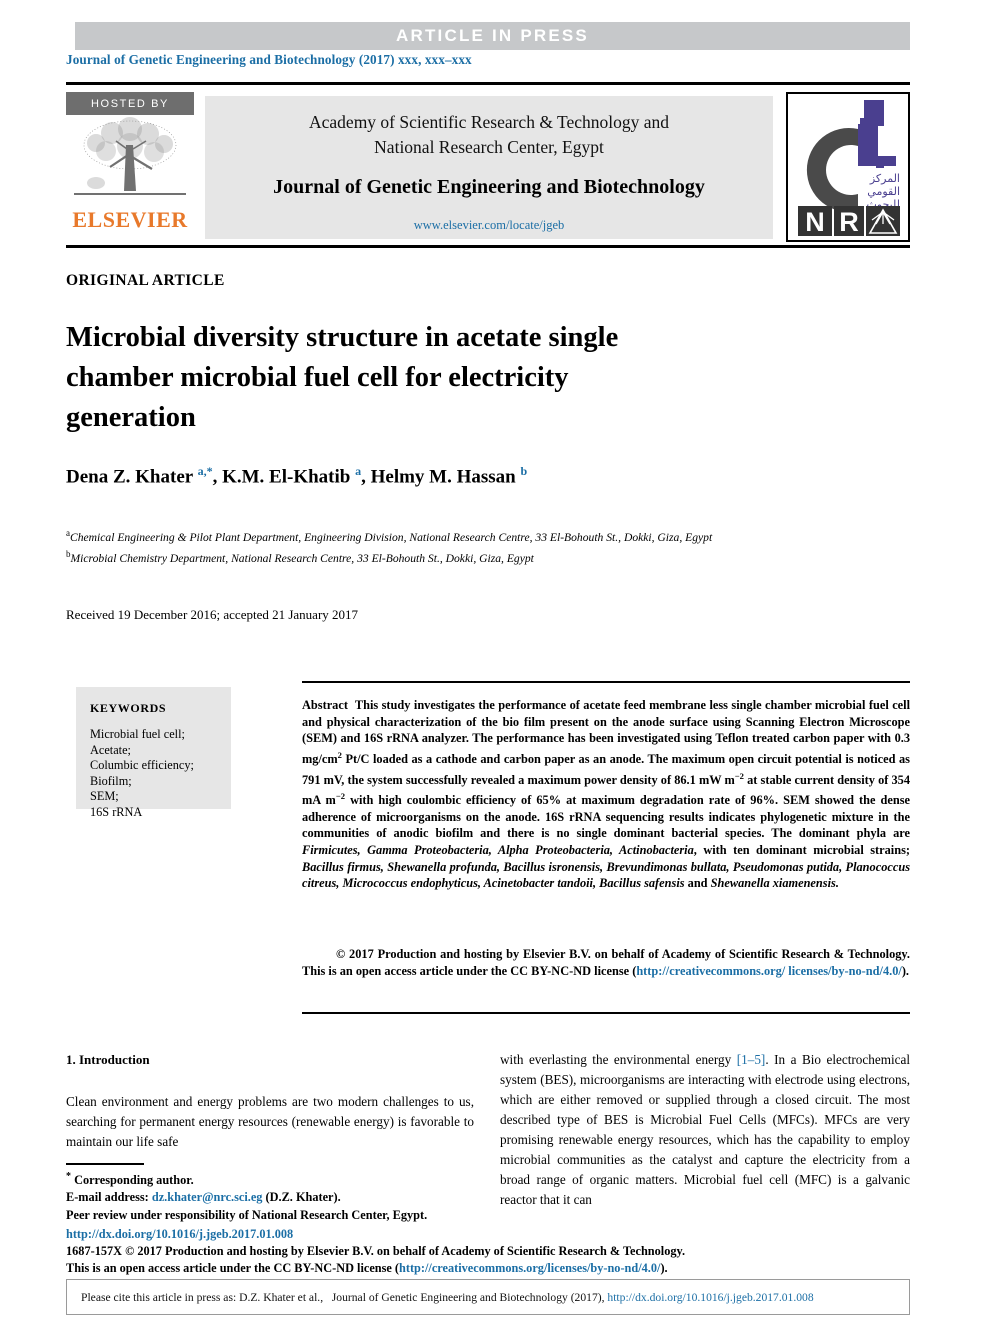  Describe the element at coordinates (489, 147) in the screenshot. I see `academy-line-2: National Research Center, Egypt` at that location.